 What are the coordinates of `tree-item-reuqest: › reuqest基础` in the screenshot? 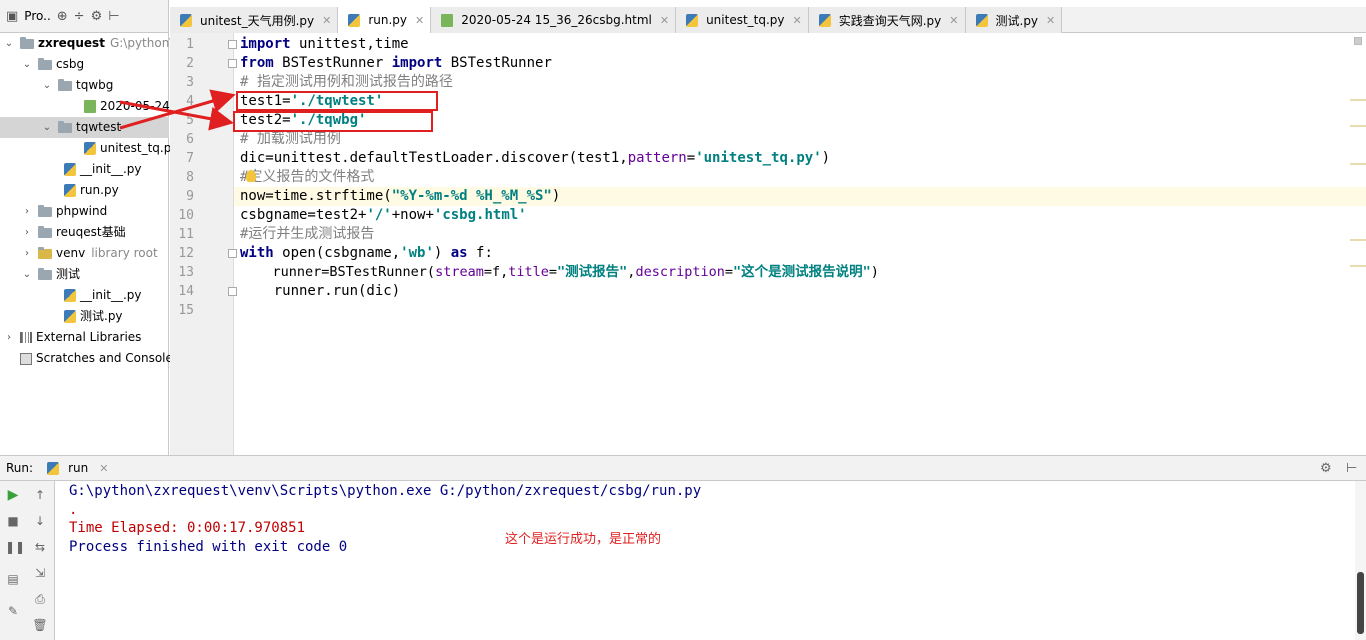 It's located at (74, 232).